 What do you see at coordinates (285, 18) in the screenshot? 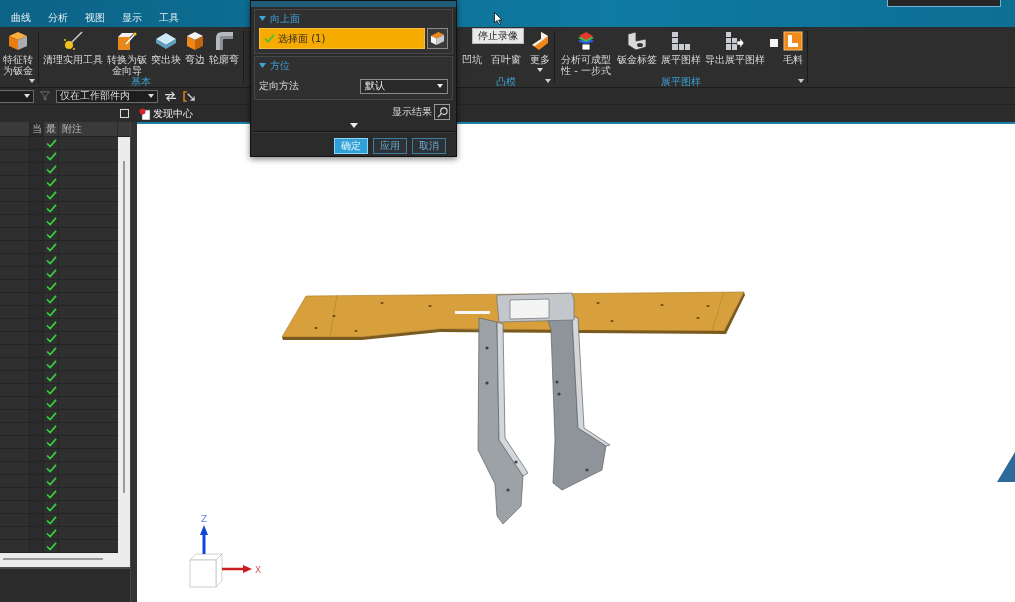
I see `section-title: 向上面` at bounding box center [285, 18].